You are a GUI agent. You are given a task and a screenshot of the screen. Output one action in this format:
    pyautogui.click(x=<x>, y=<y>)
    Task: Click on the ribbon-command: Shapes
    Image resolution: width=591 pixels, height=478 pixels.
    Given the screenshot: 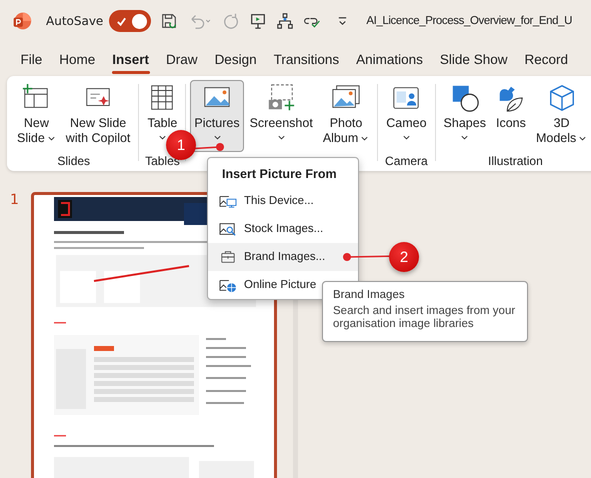 What is the action you would take?
    pyautogui.click(x=465, y=116)
    